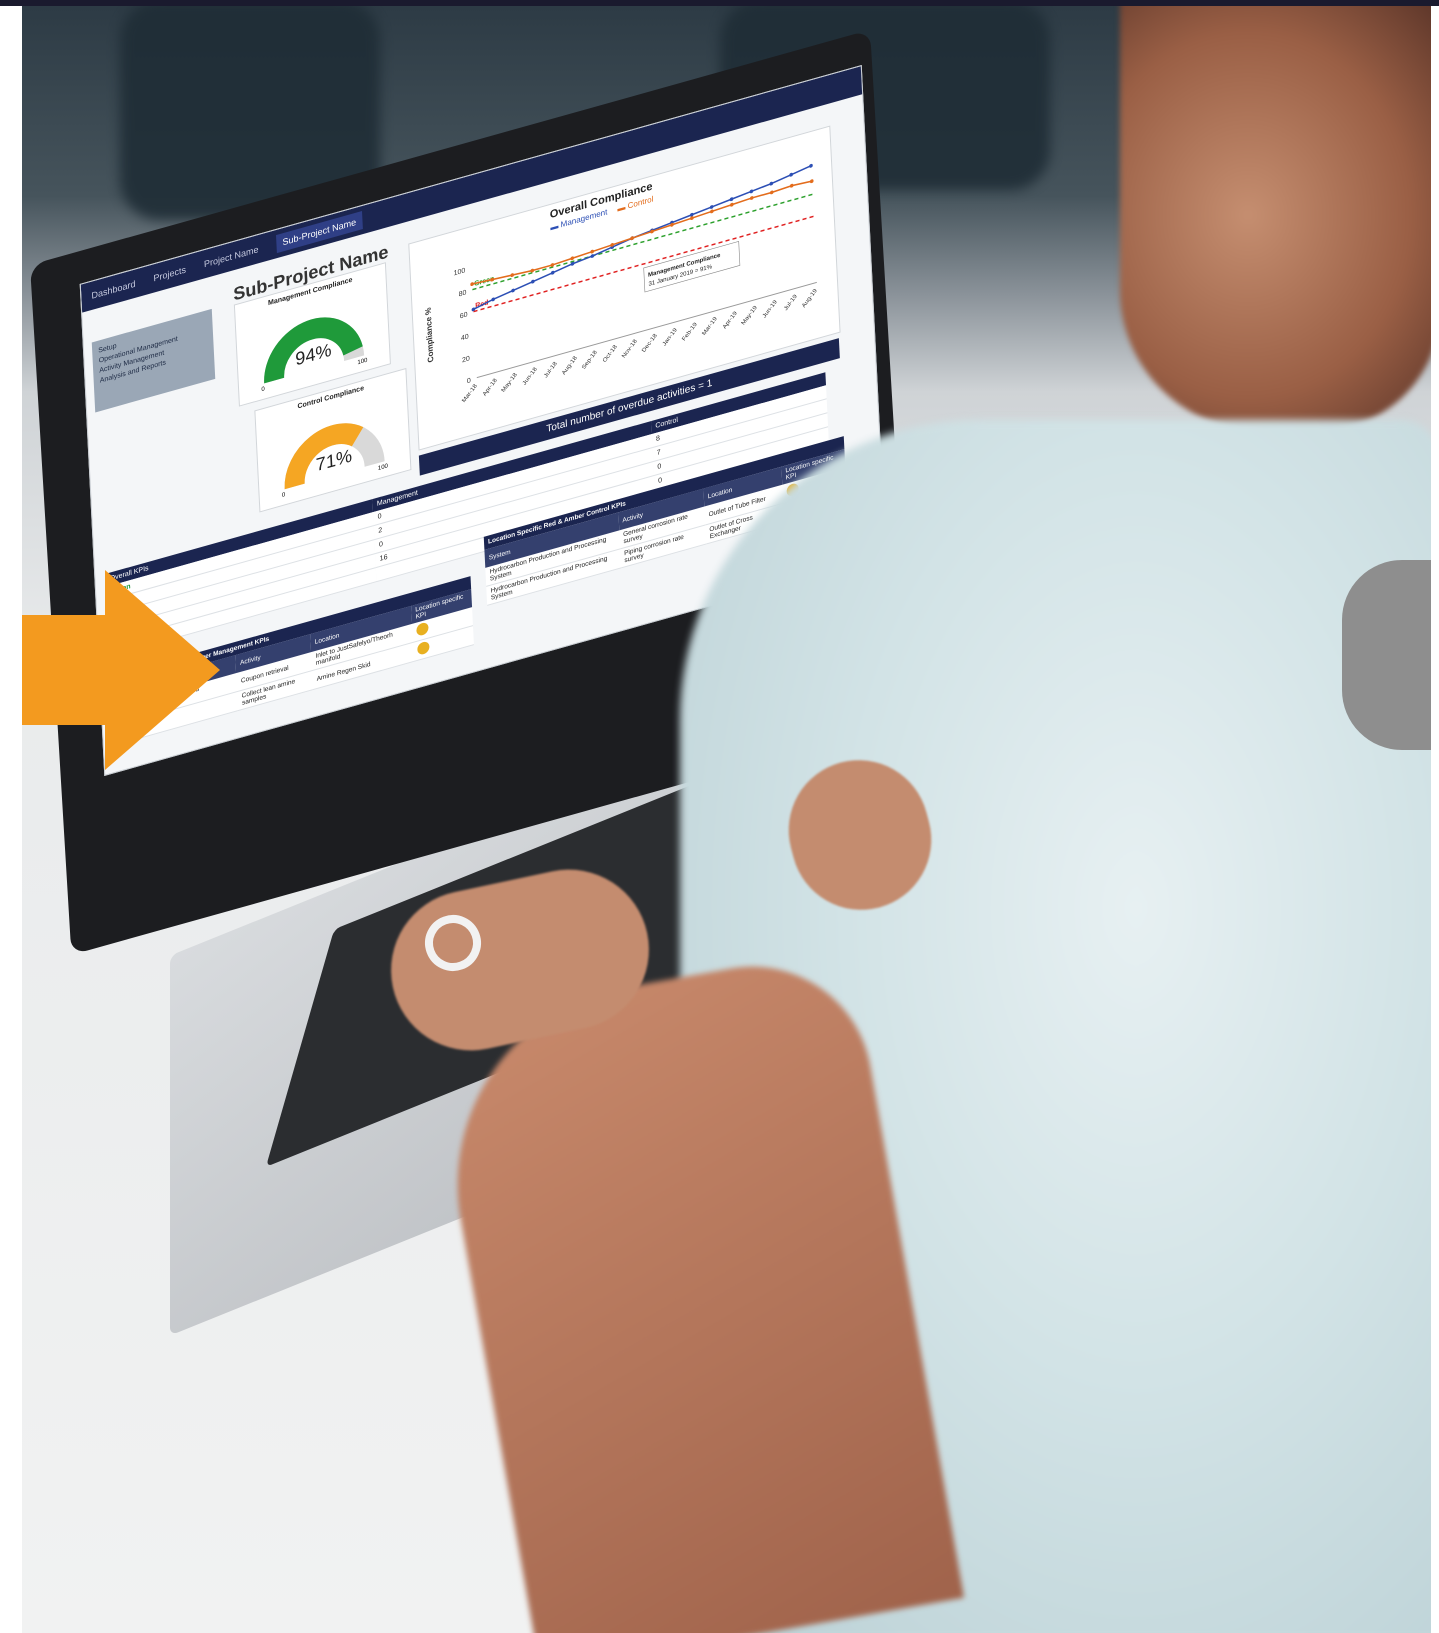 This screenshot has width=1439, height=1633. What do you see at coordinates (464, 315) in the screenshot?
I see `y-tick-label: 60` at bounding box center [464, 315].